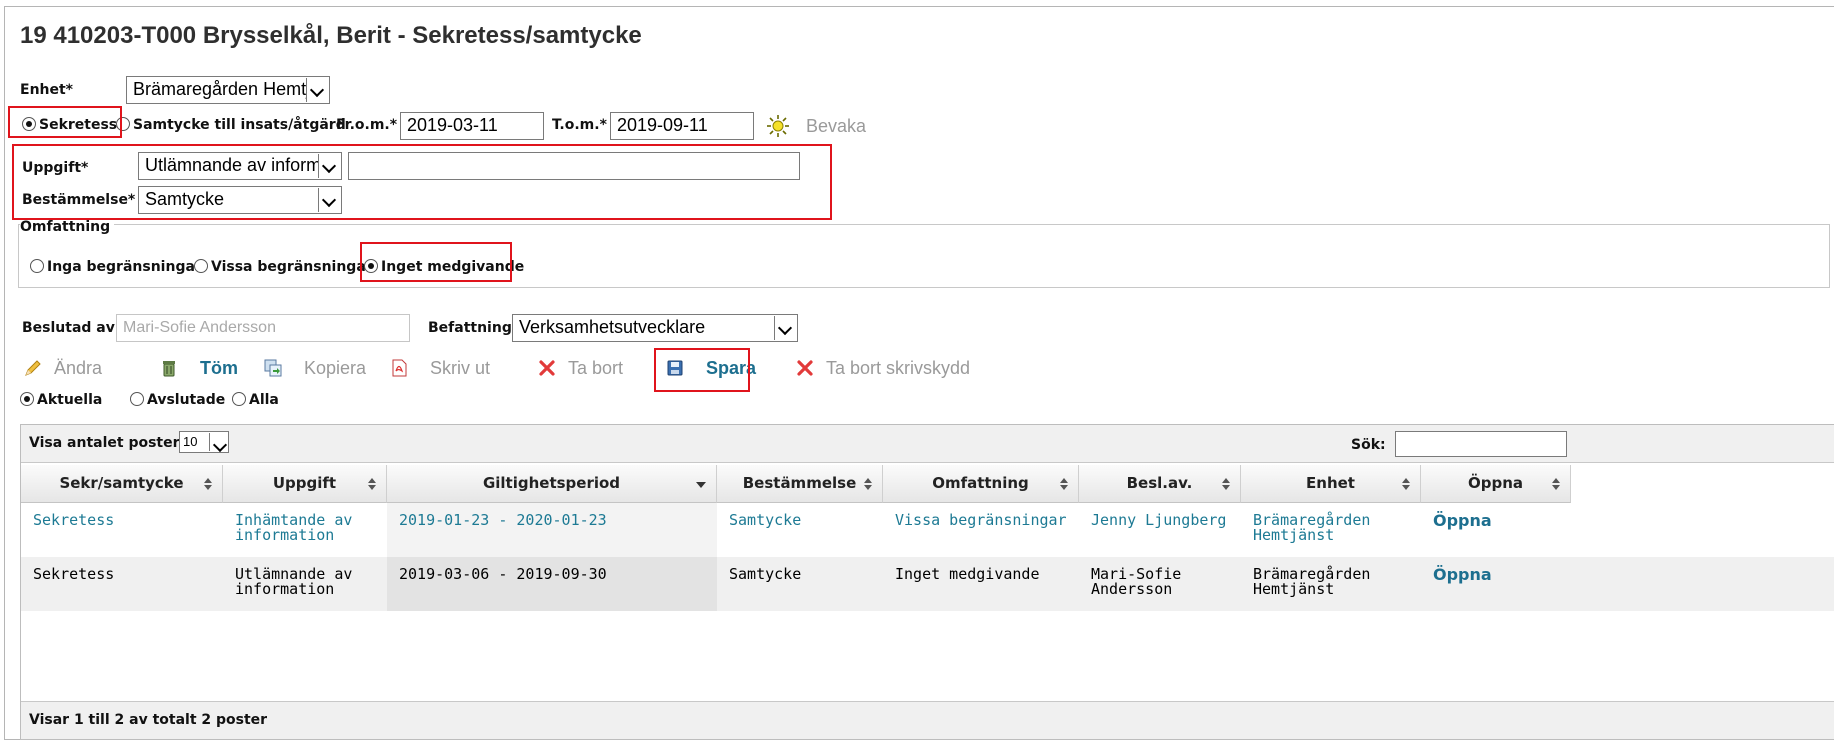  Describe the element at coordinates (1481, 444) in the screenshot. I see `search-input` at that location.